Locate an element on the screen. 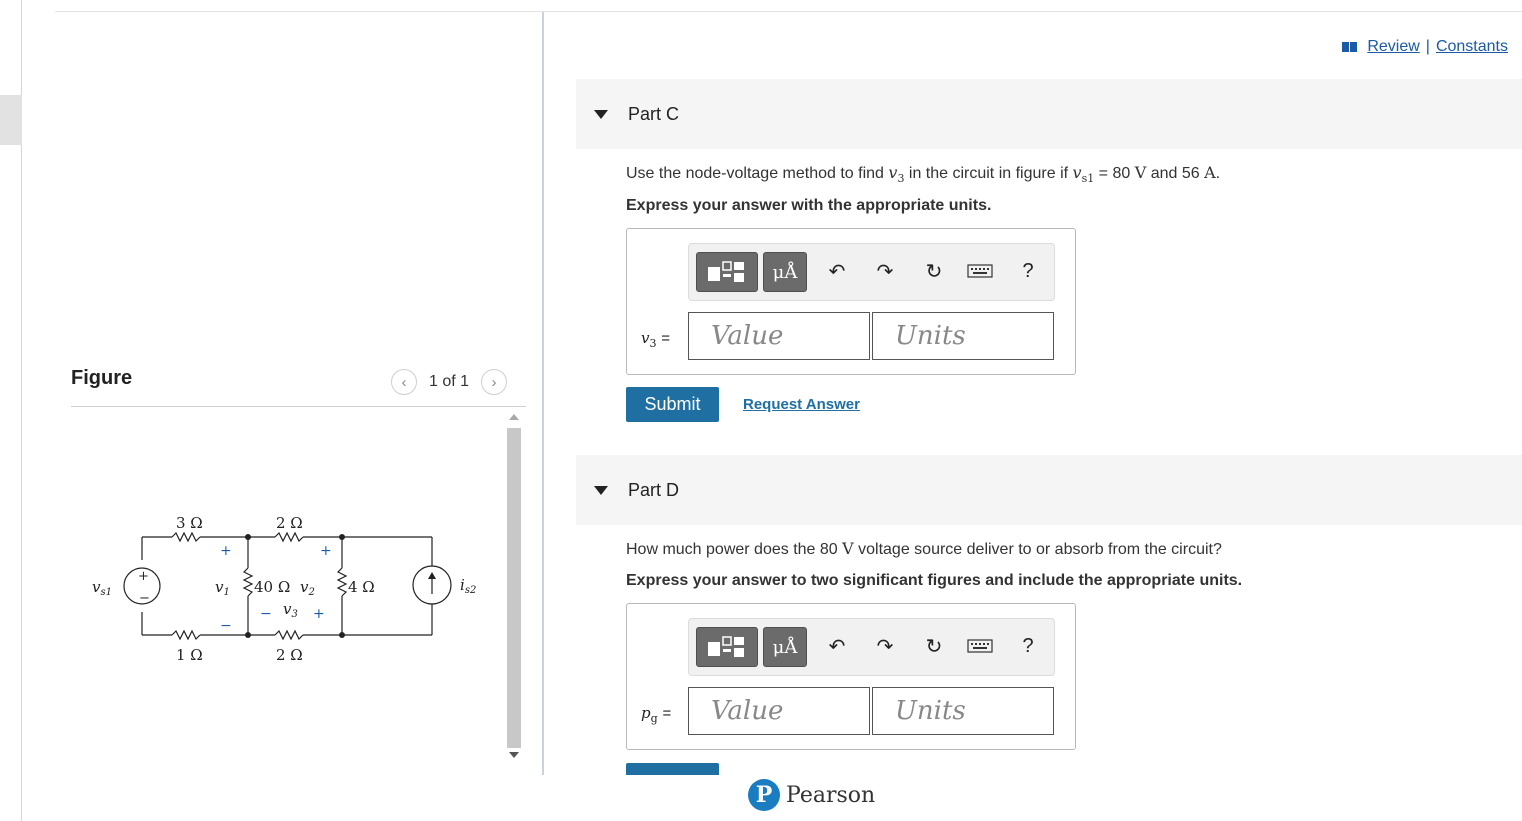  svg-text: is2 is located at coordinates (468, 586).